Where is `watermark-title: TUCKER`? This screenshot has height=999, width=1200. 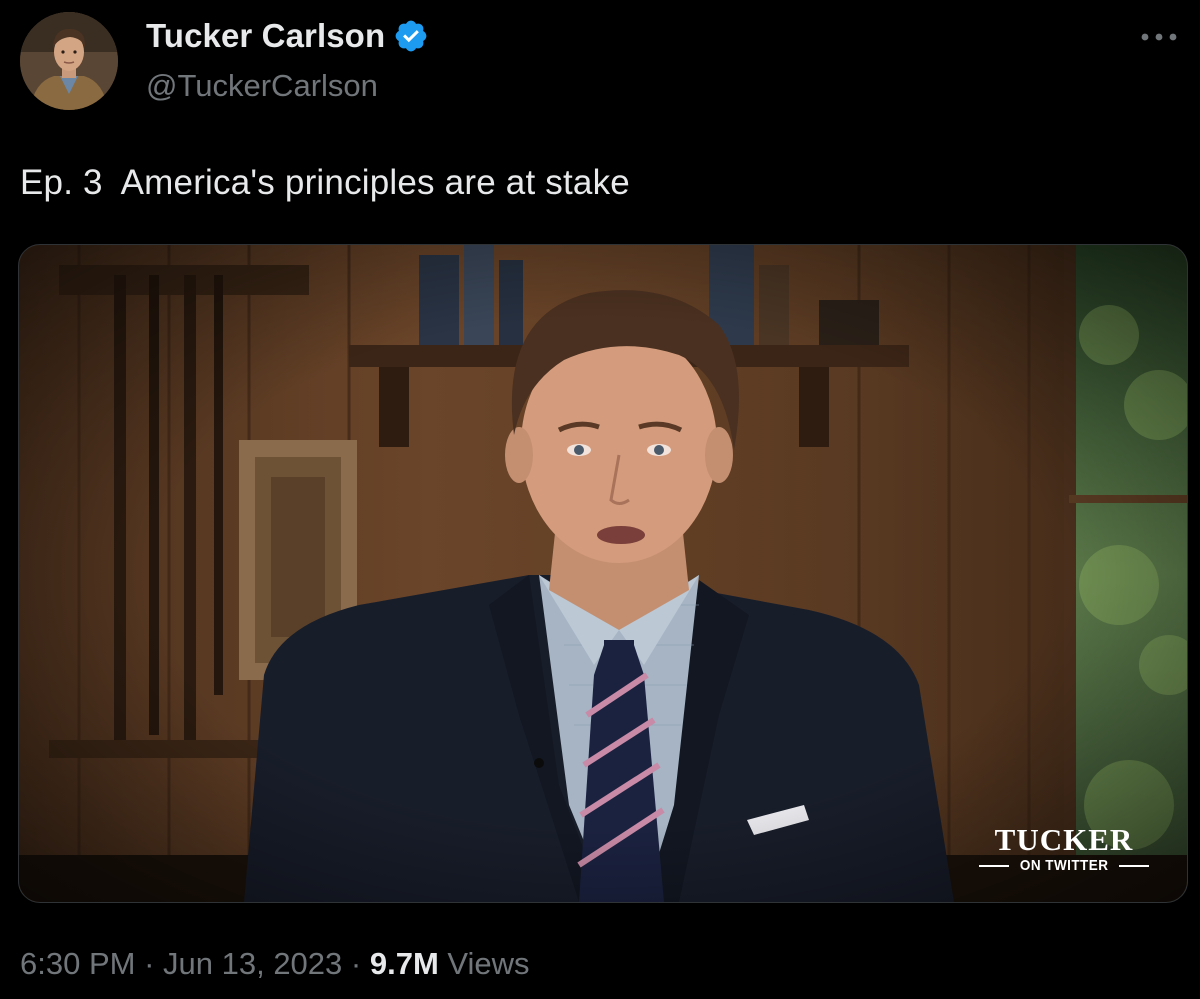
watermark-title: TUCKER is located at coordinates (1064, 839).